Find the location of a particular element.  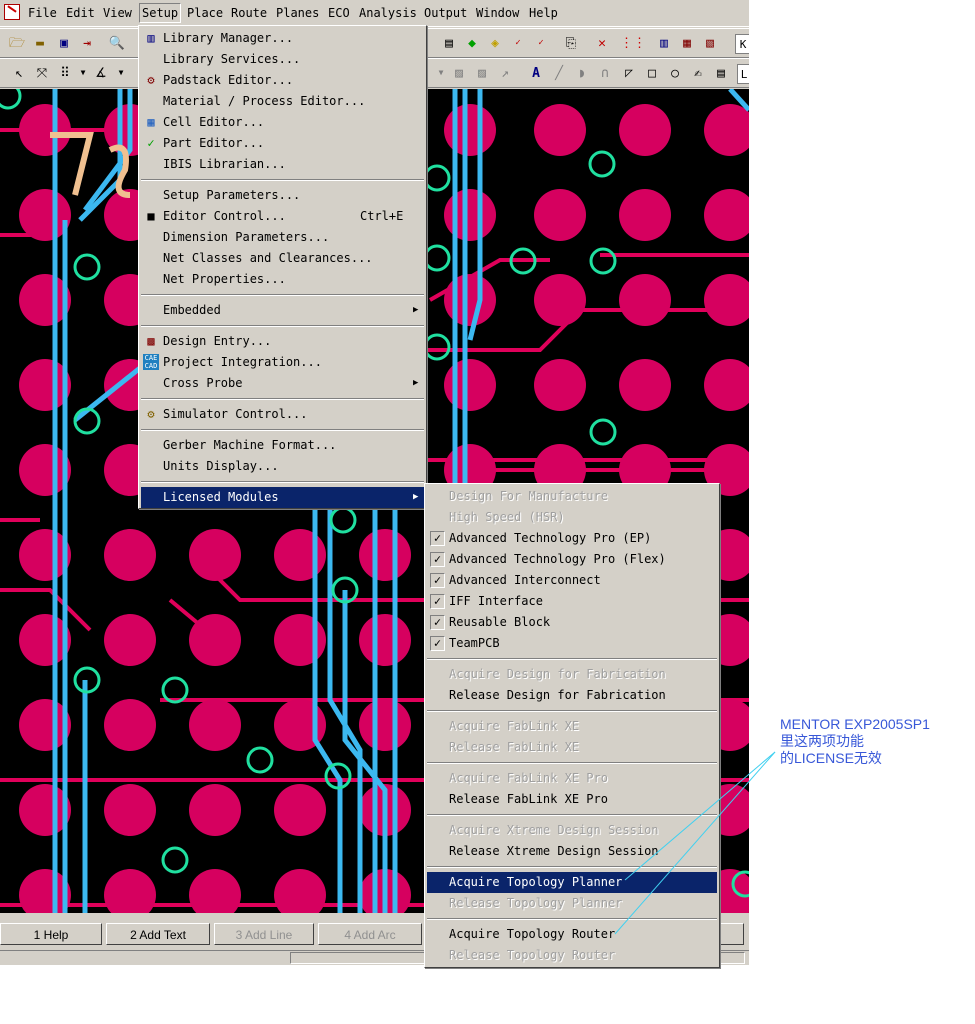

save-icon: ▣ is located at coordinates (64, 43).